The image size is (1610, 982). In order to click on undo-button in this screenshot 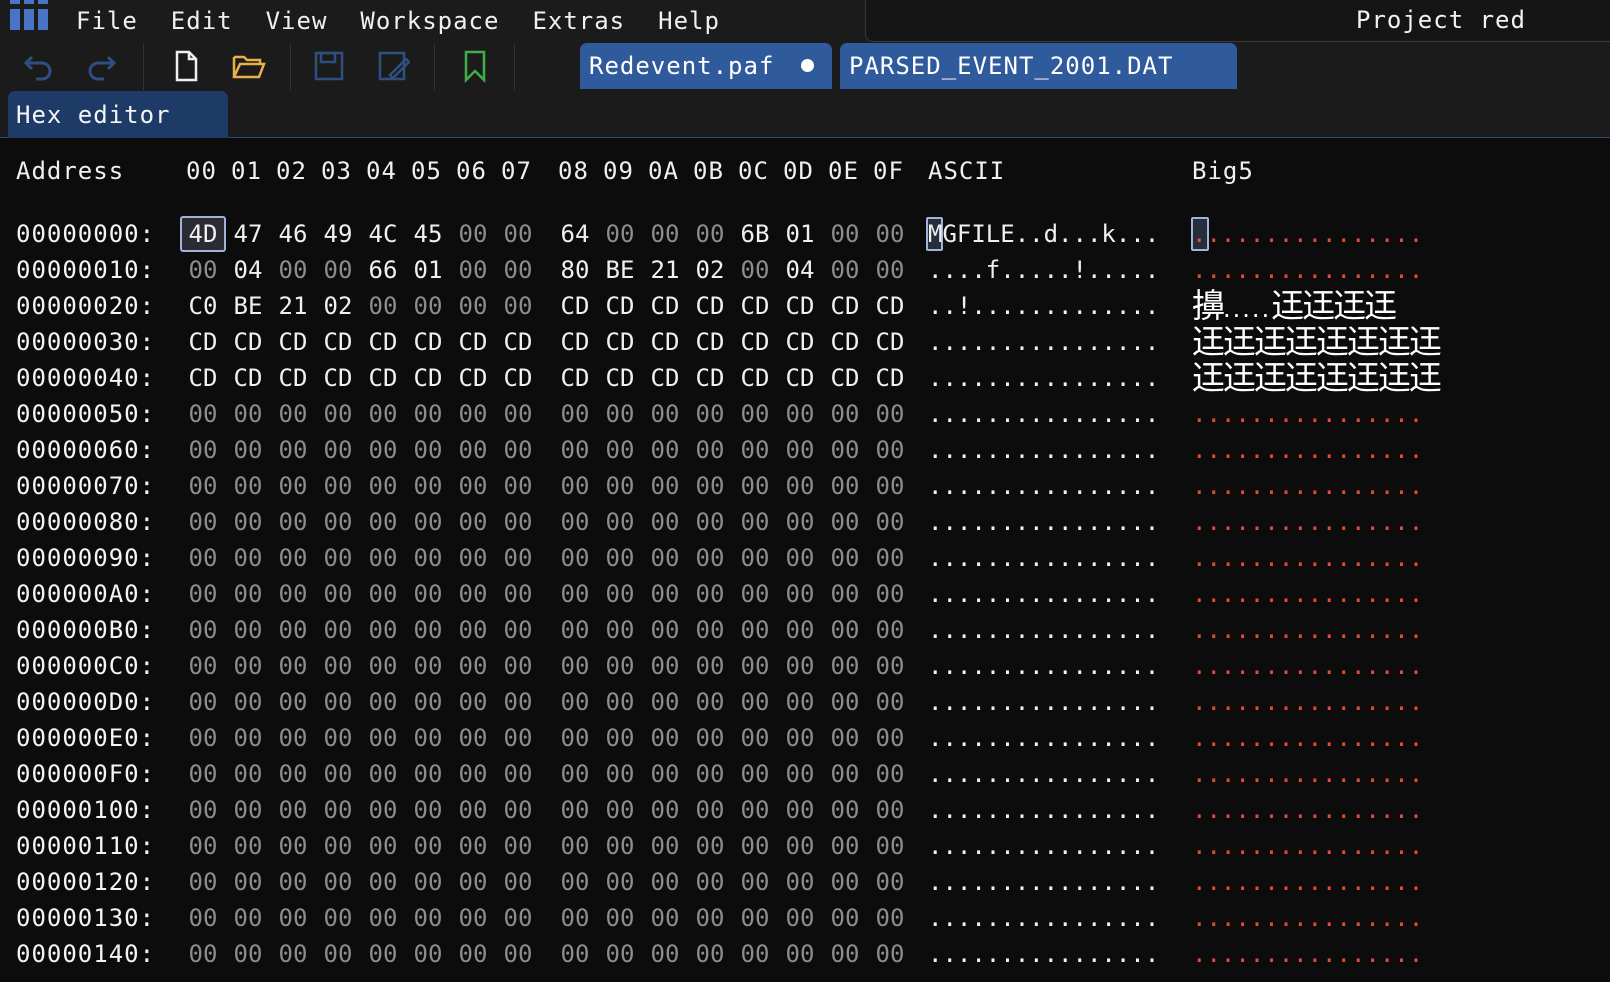, I will do `click(39, 66)`.